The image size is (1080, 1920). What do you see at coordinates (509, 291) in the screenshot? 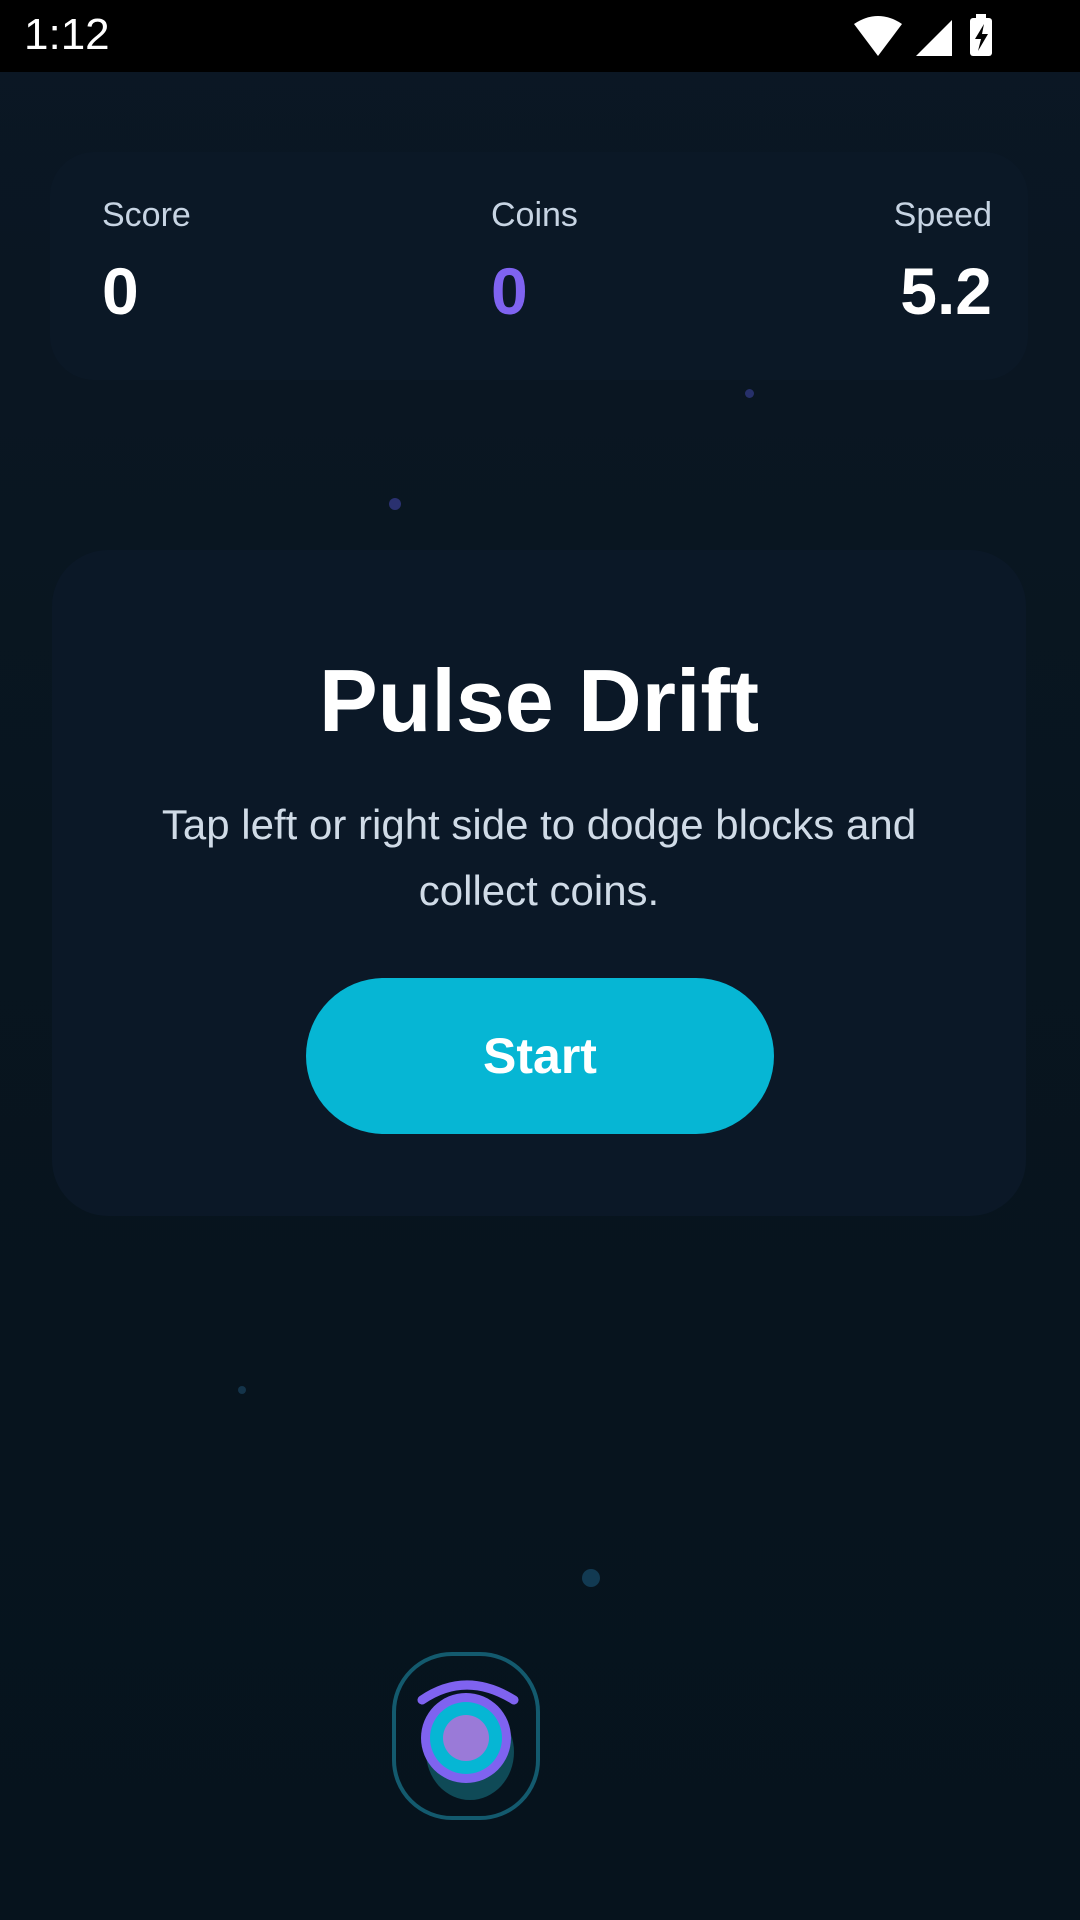
I see `coins-value: 0` at bounding box center [509, 291].